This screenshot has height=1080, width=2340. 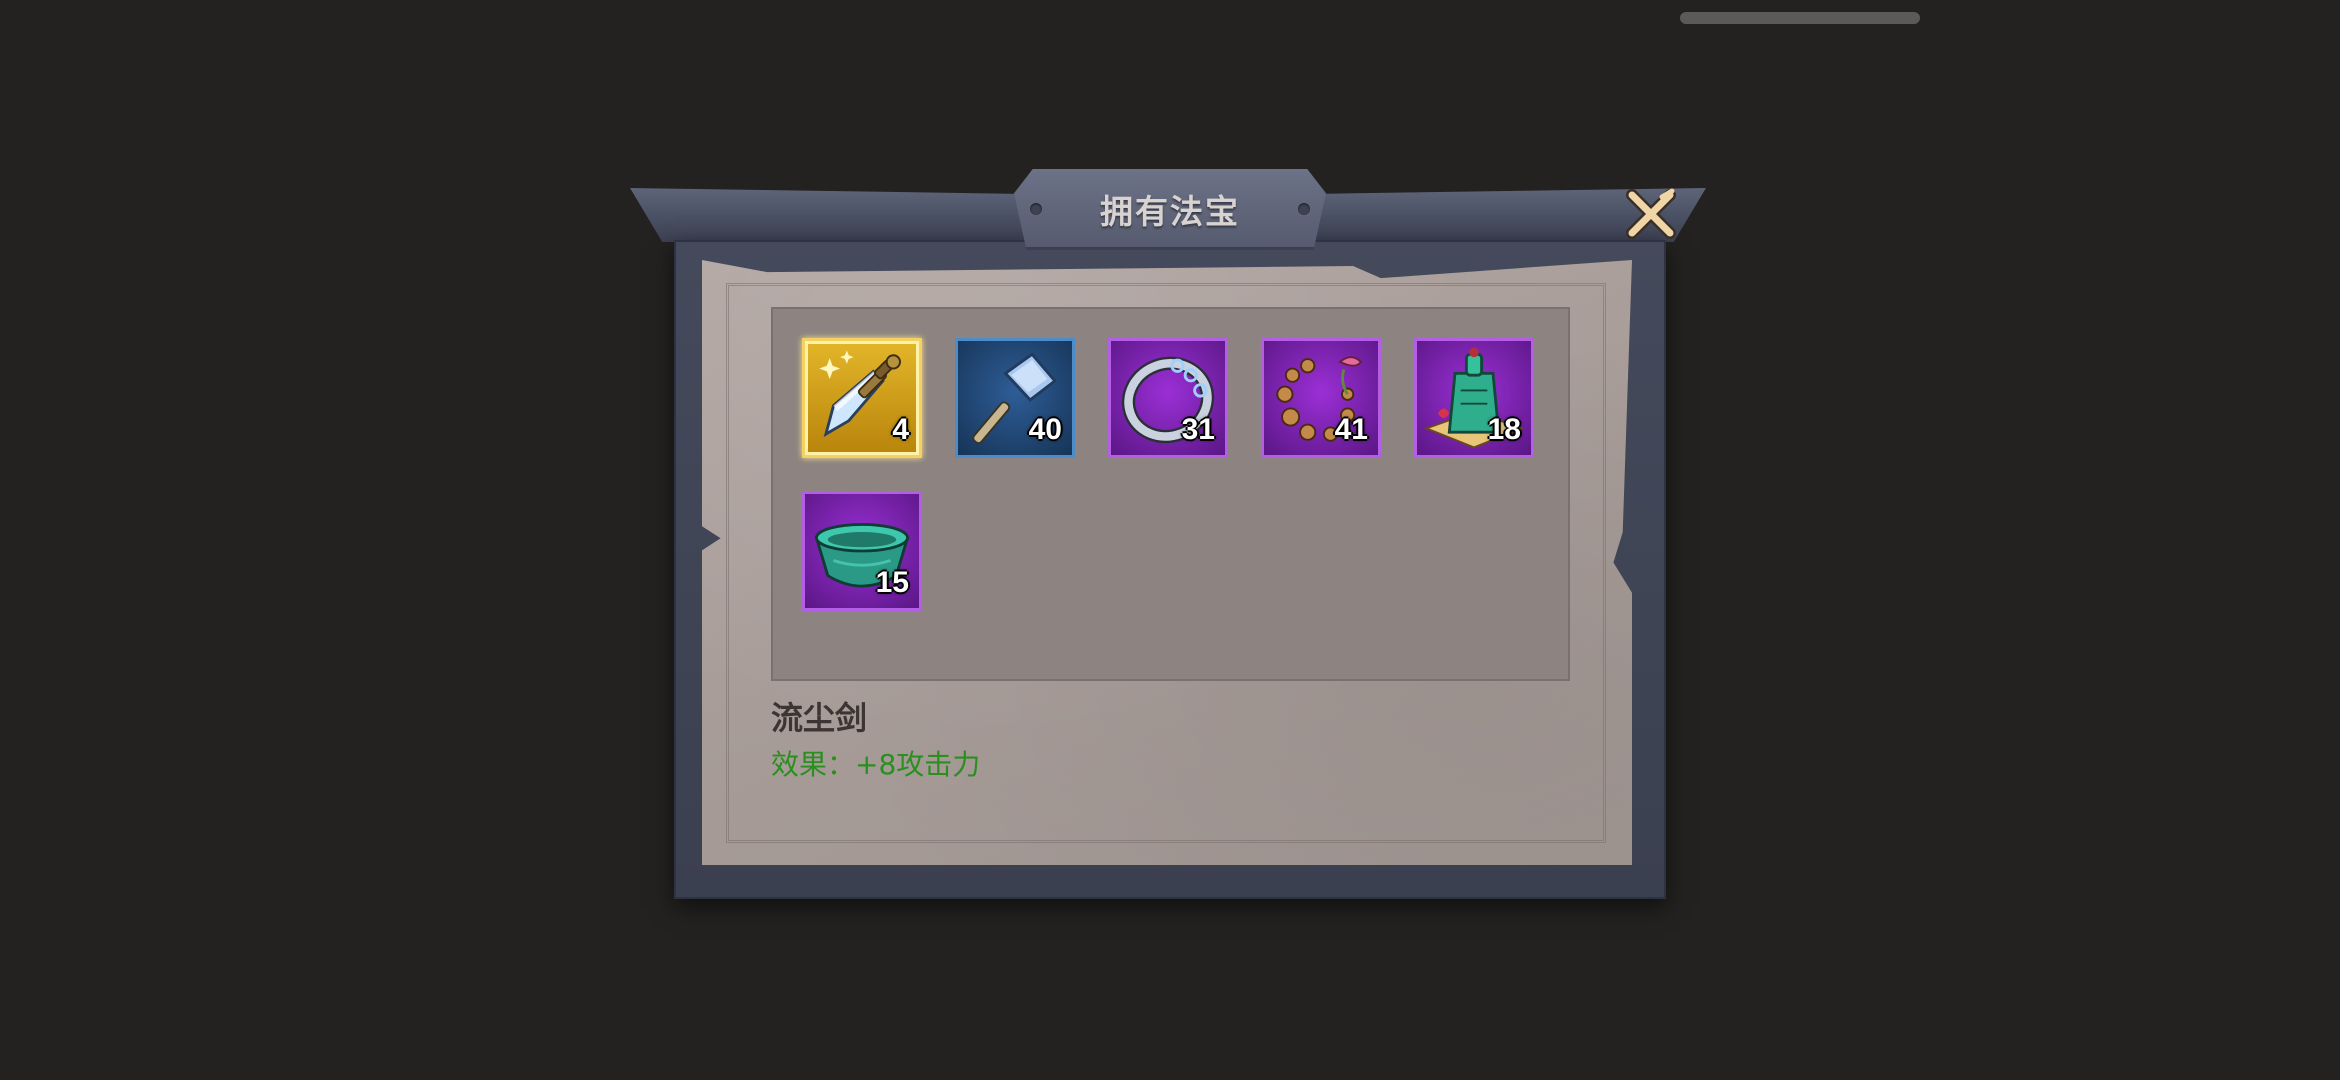 I want to click on item-slot-jade-seal: 18, so click(x=1474, y=398).